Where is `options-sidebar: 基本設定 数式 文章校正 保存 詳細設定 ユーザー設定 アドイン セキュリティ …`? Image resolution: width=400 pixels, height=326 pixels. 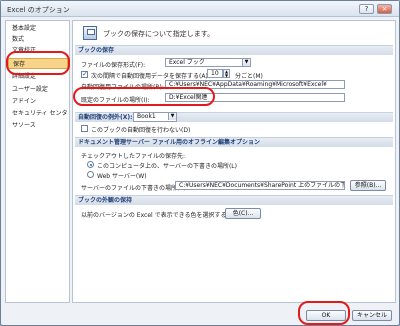
options-sidebar: 基本設定 数式 文章校正 保存 詳細設定 ユーザー設定 アドイン セキュリティ … is located at coordinates (37, 161).